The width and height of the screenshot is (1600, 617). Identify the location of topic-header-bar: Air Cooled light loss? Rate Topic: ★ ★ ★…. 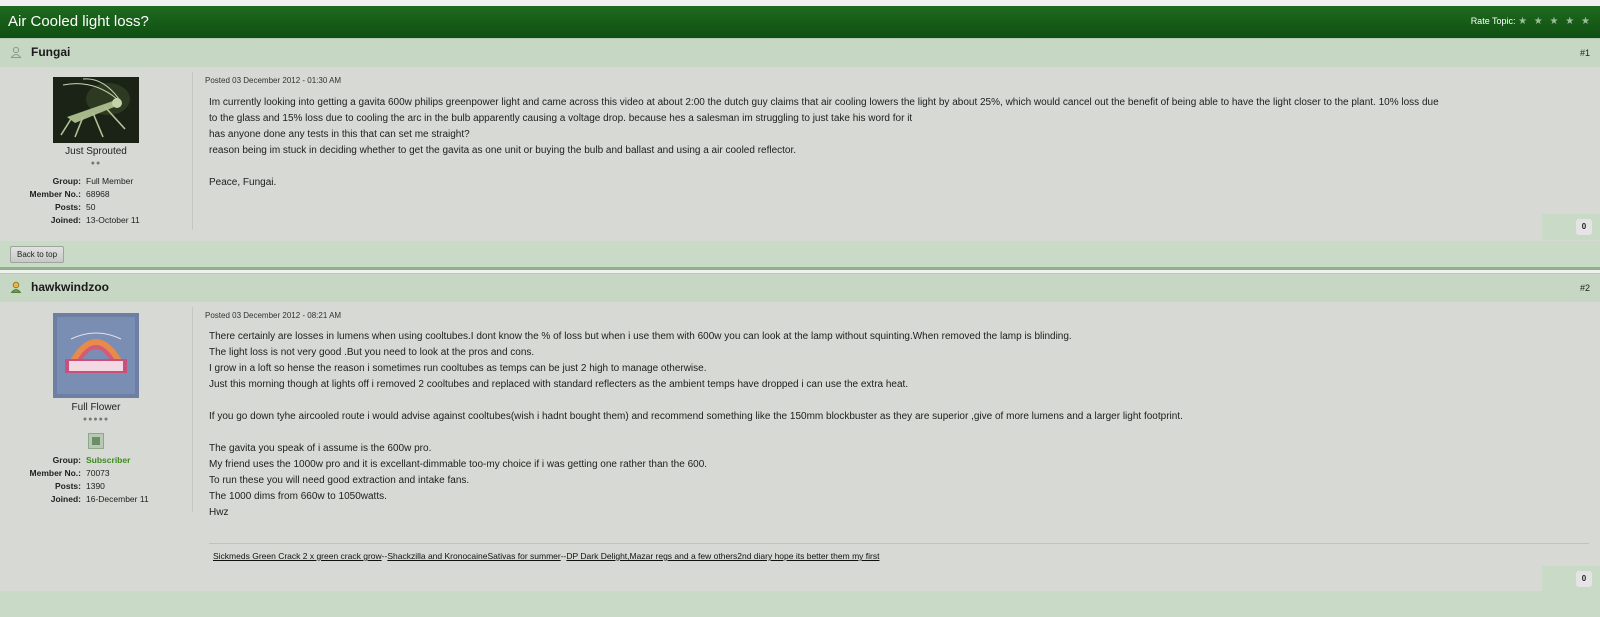
(800, 22).